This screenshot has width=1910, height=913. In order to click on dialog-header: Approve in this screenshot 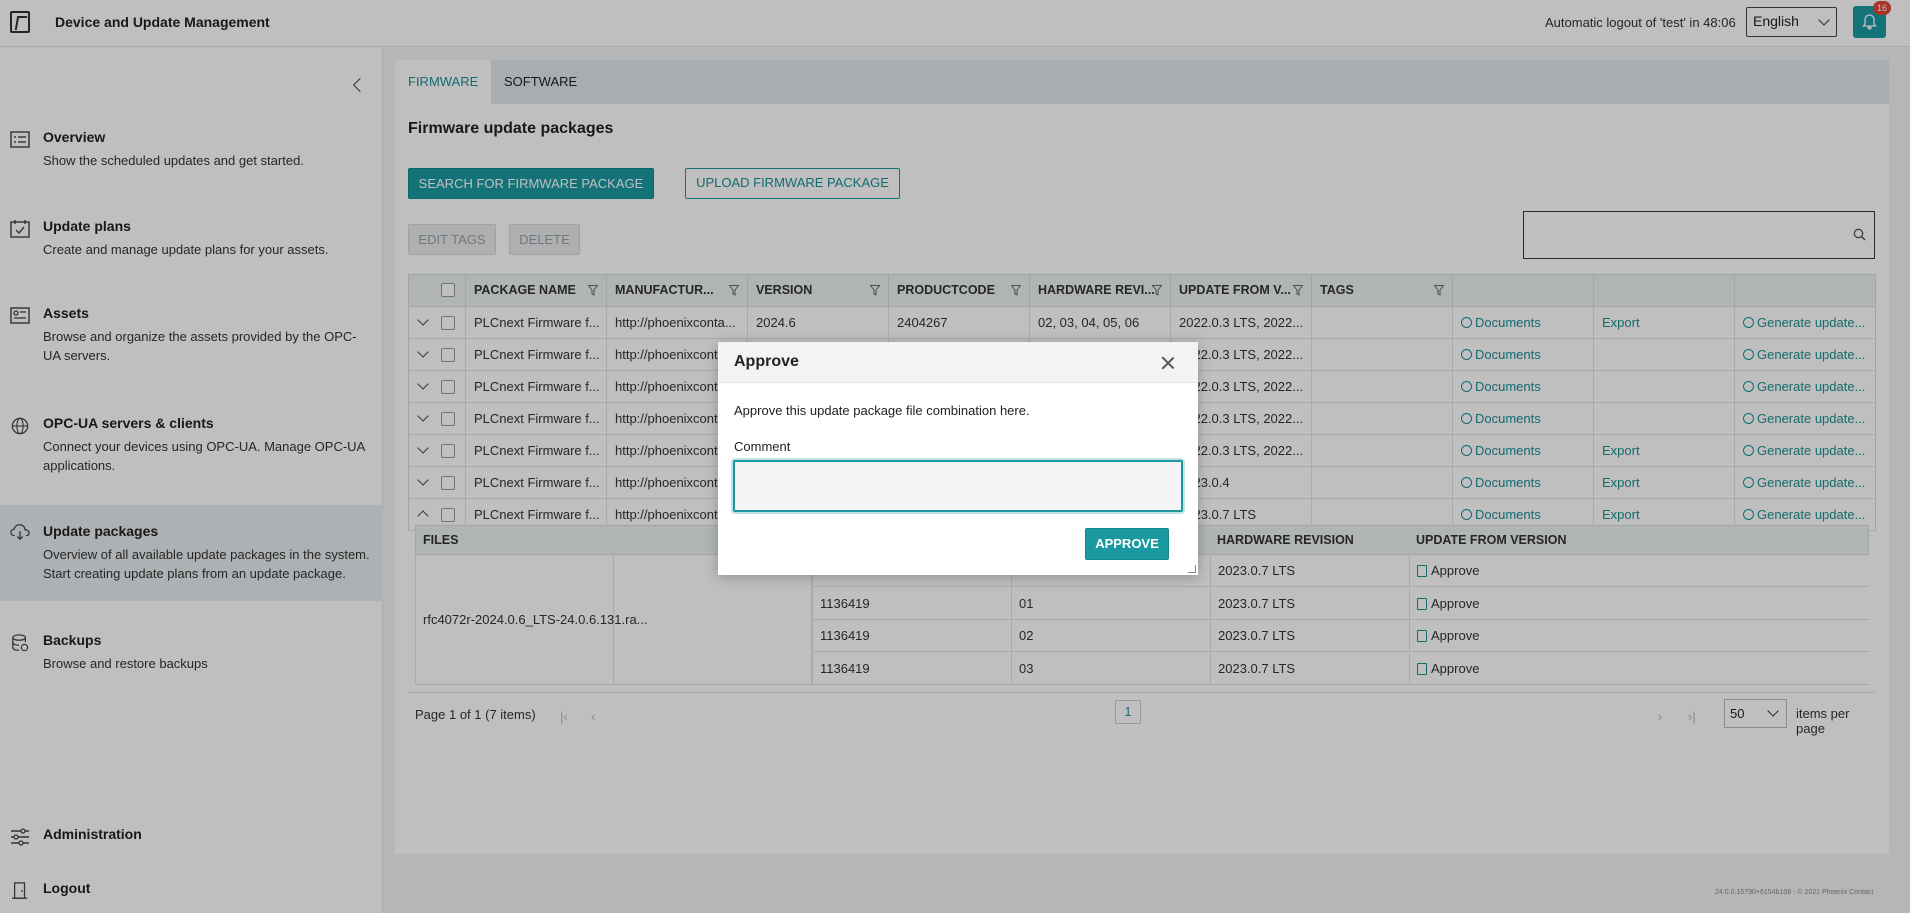, I will do `click(958, 362)`.